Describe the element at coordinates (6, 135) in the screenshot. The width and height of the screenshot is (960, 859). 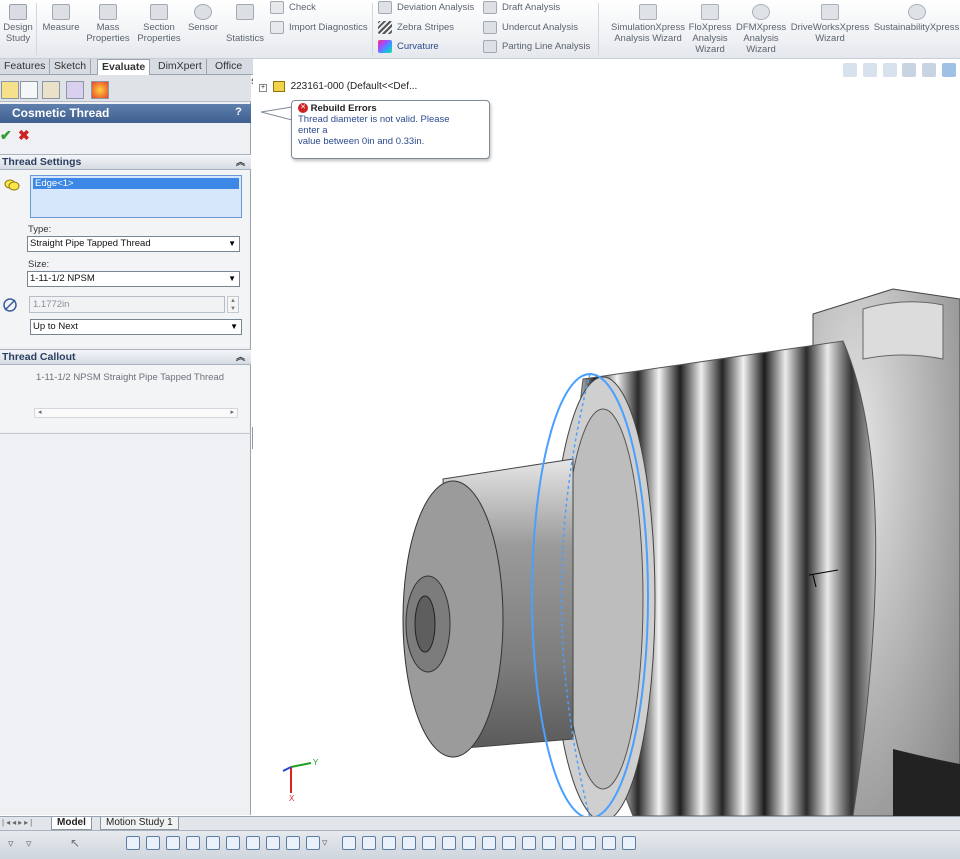
I see `ok-button: ✔` at that location.